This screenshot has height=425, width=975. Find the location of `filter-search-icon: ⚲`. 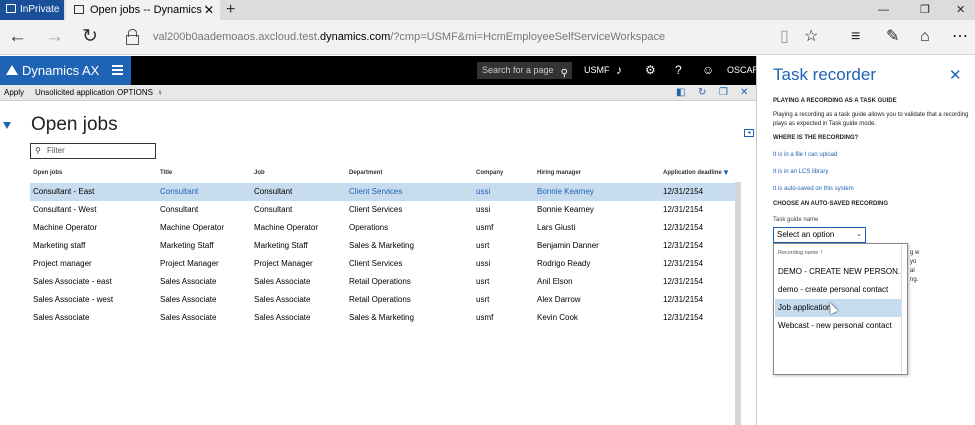

filter-search-icon: ⚲ is located at coordinates (38, 150).